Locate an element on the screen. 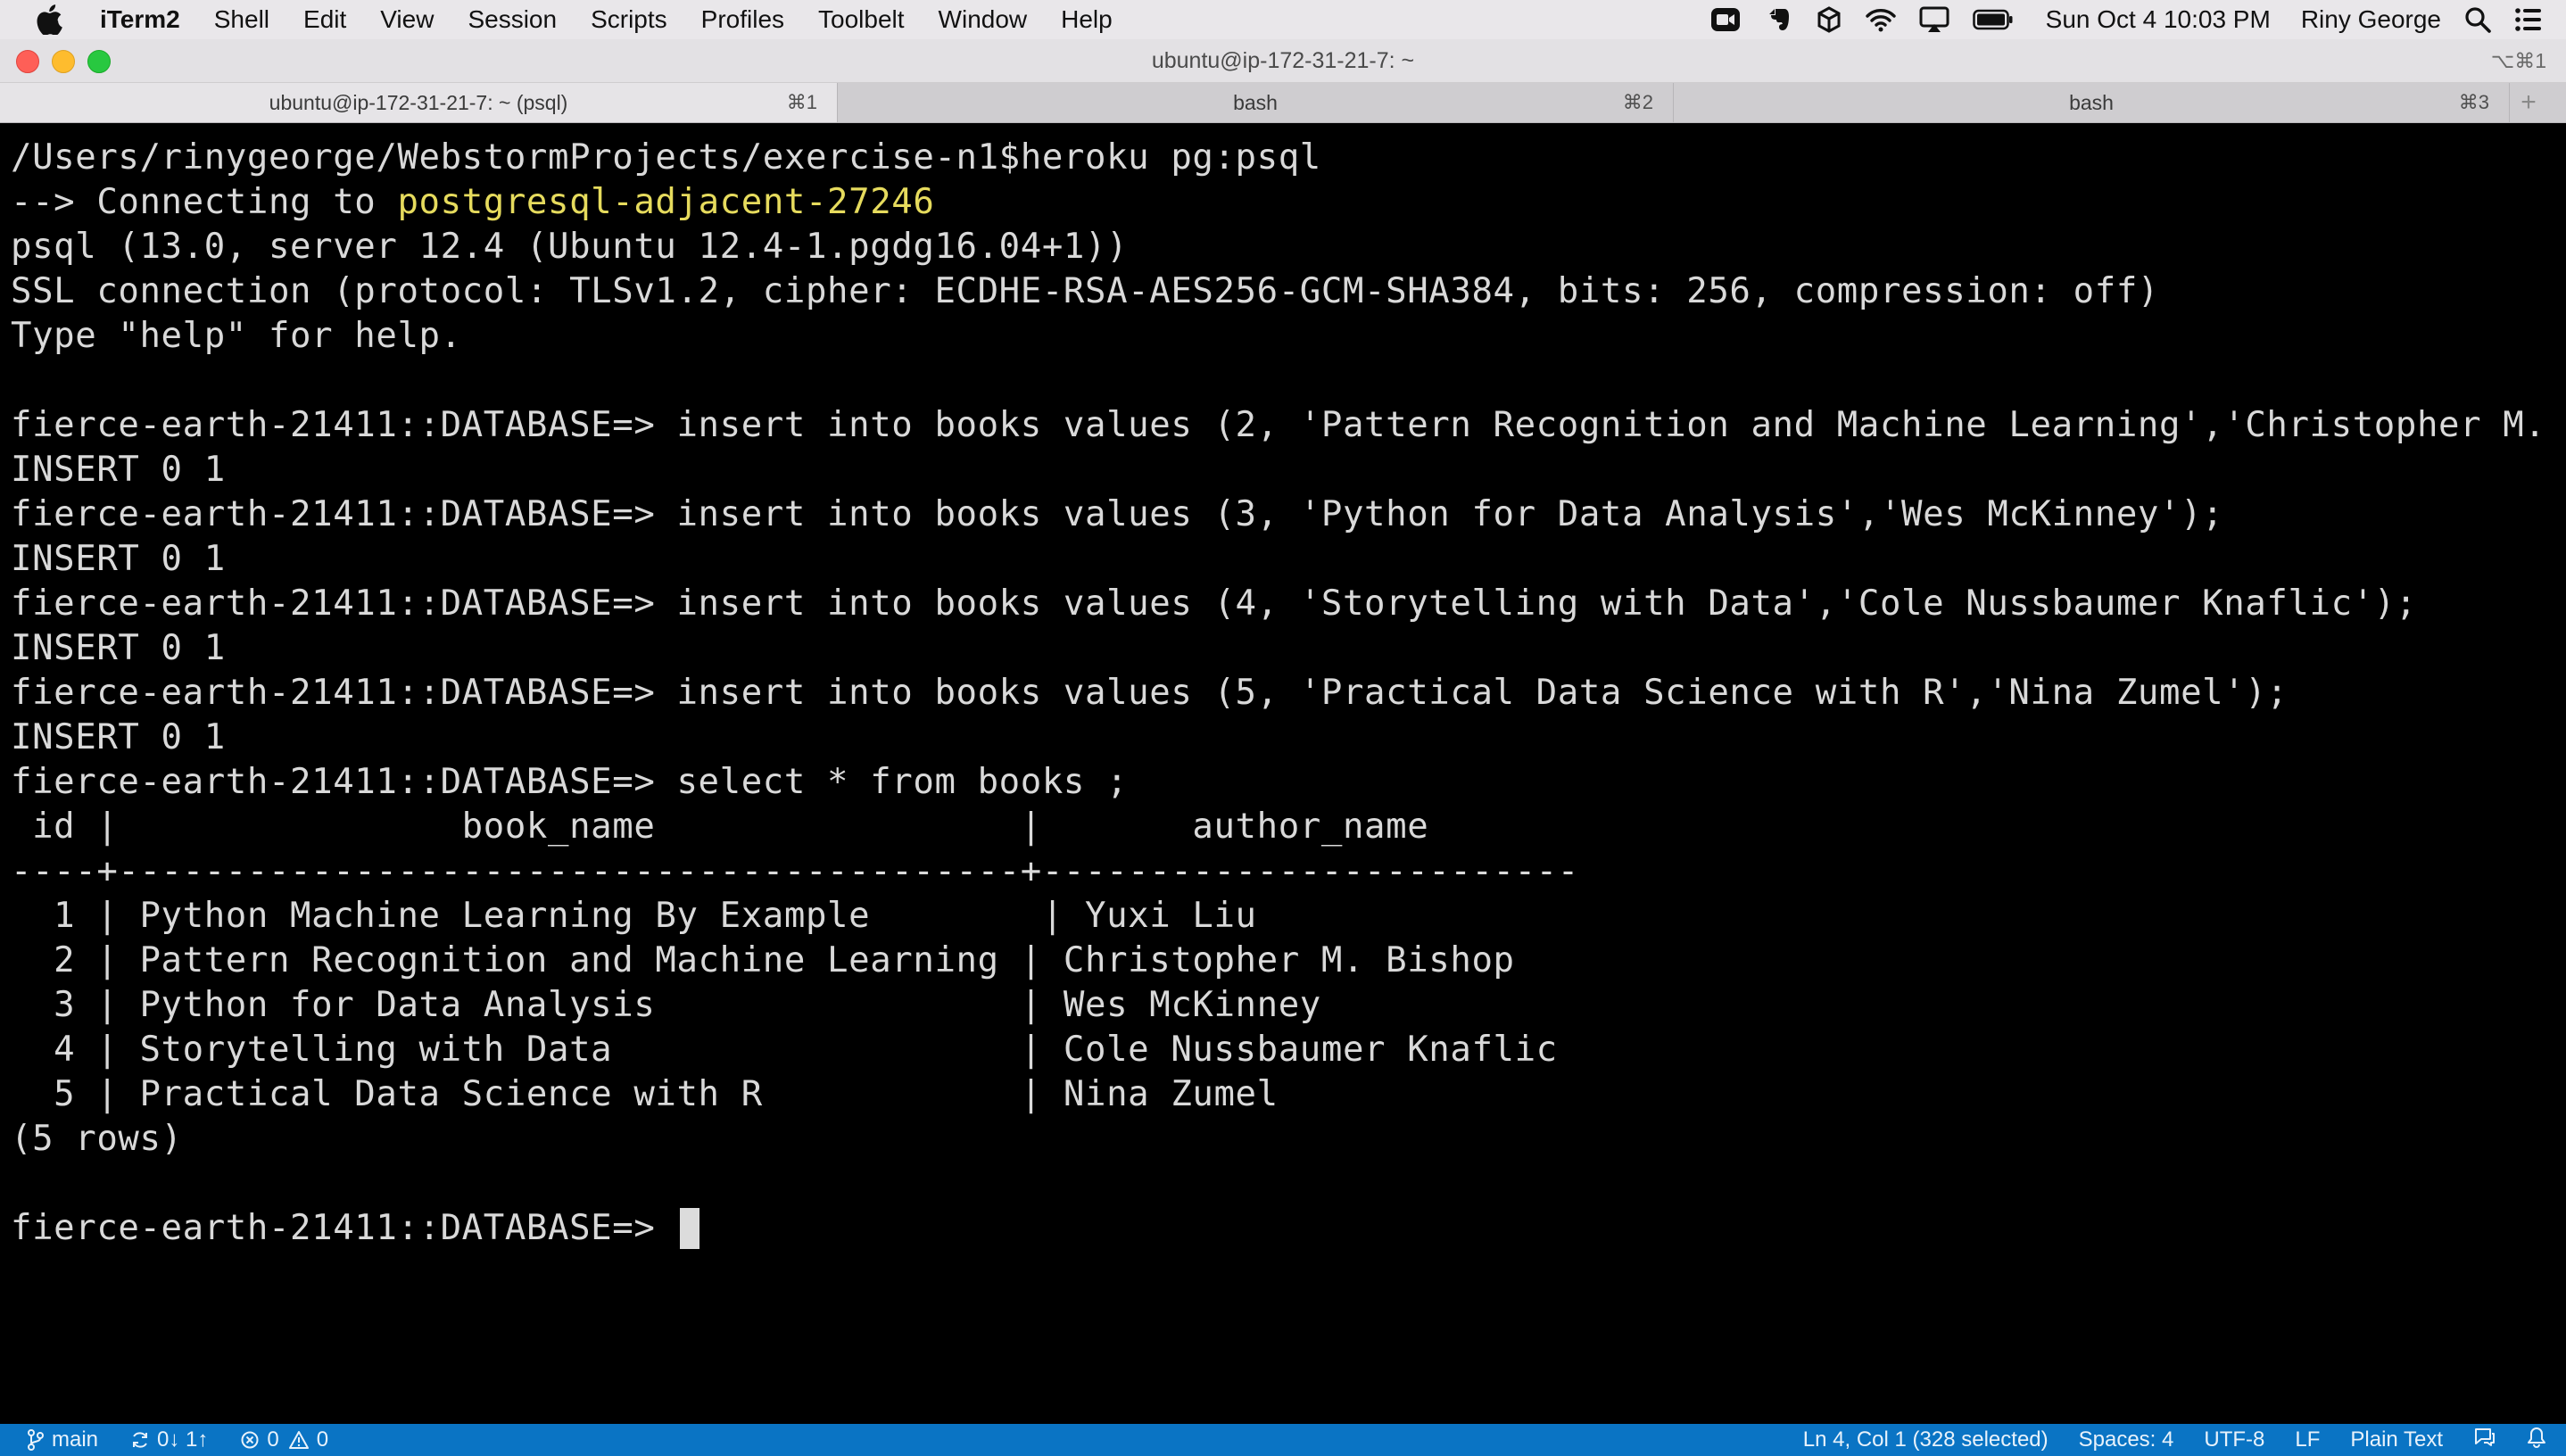 The image size is (2566, 1456). window-title-bar: ubuntu@ip-172-31-21-7: ~ ⌥⌘1 is located at coordinates (1283, 61).